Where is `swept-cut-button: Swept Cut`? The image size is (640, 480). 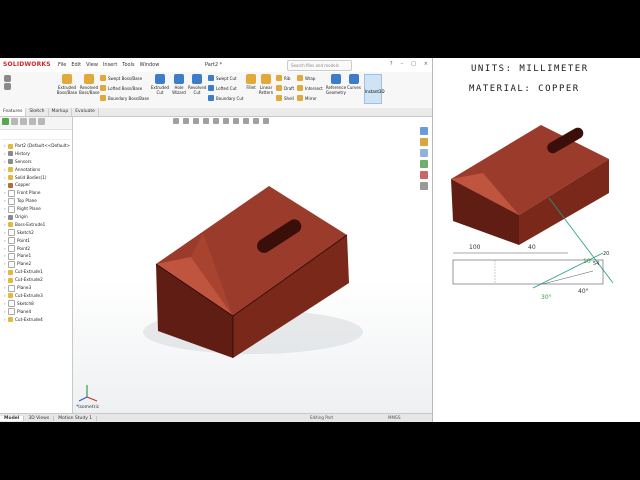 swept-cut-button: Swept Cut is located at coordinates (222, 78).